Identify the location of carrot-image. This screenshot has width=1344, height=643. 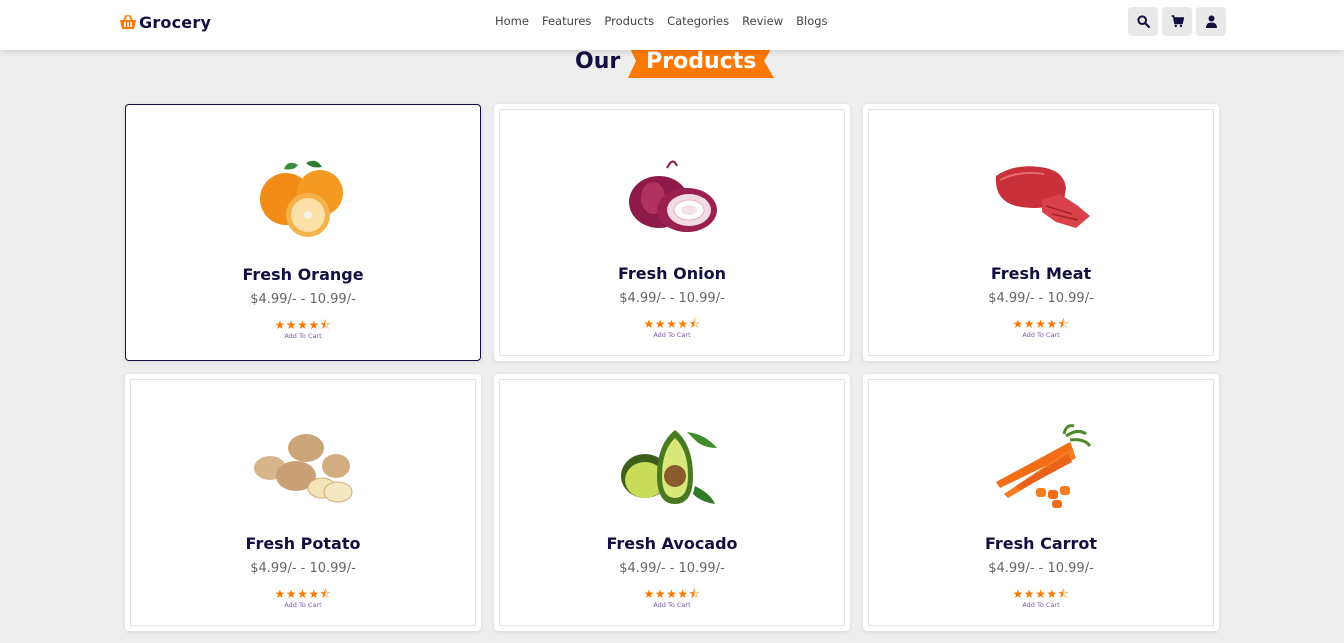
(1044, 466).